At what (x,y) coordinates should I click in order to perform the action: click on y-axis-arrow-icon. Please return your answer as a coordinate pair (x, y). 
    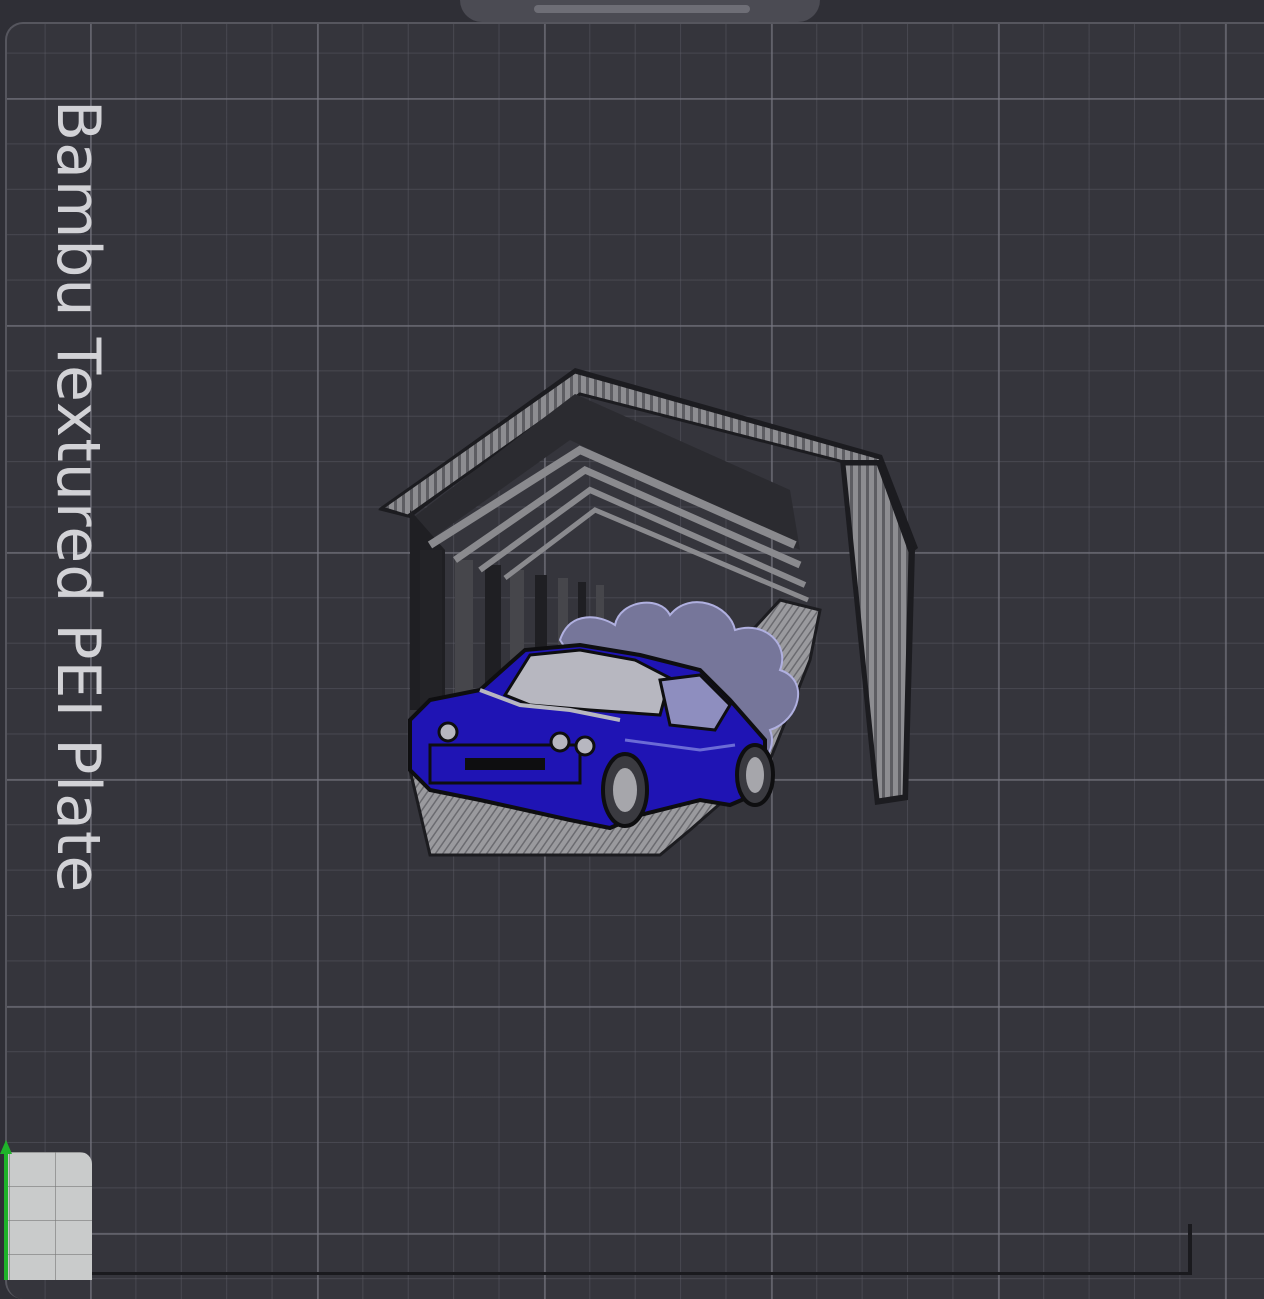
    Looking at the image, I should click on (6, 1147).